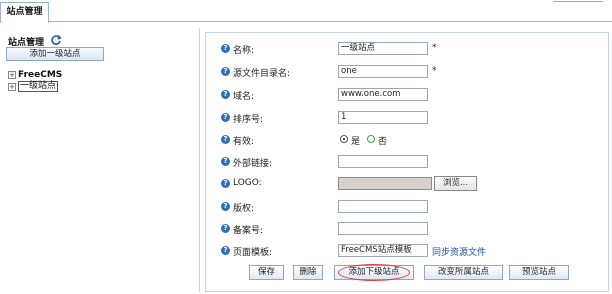  I want to click on tree-node-label: FreeCMS, so click(40, 75).